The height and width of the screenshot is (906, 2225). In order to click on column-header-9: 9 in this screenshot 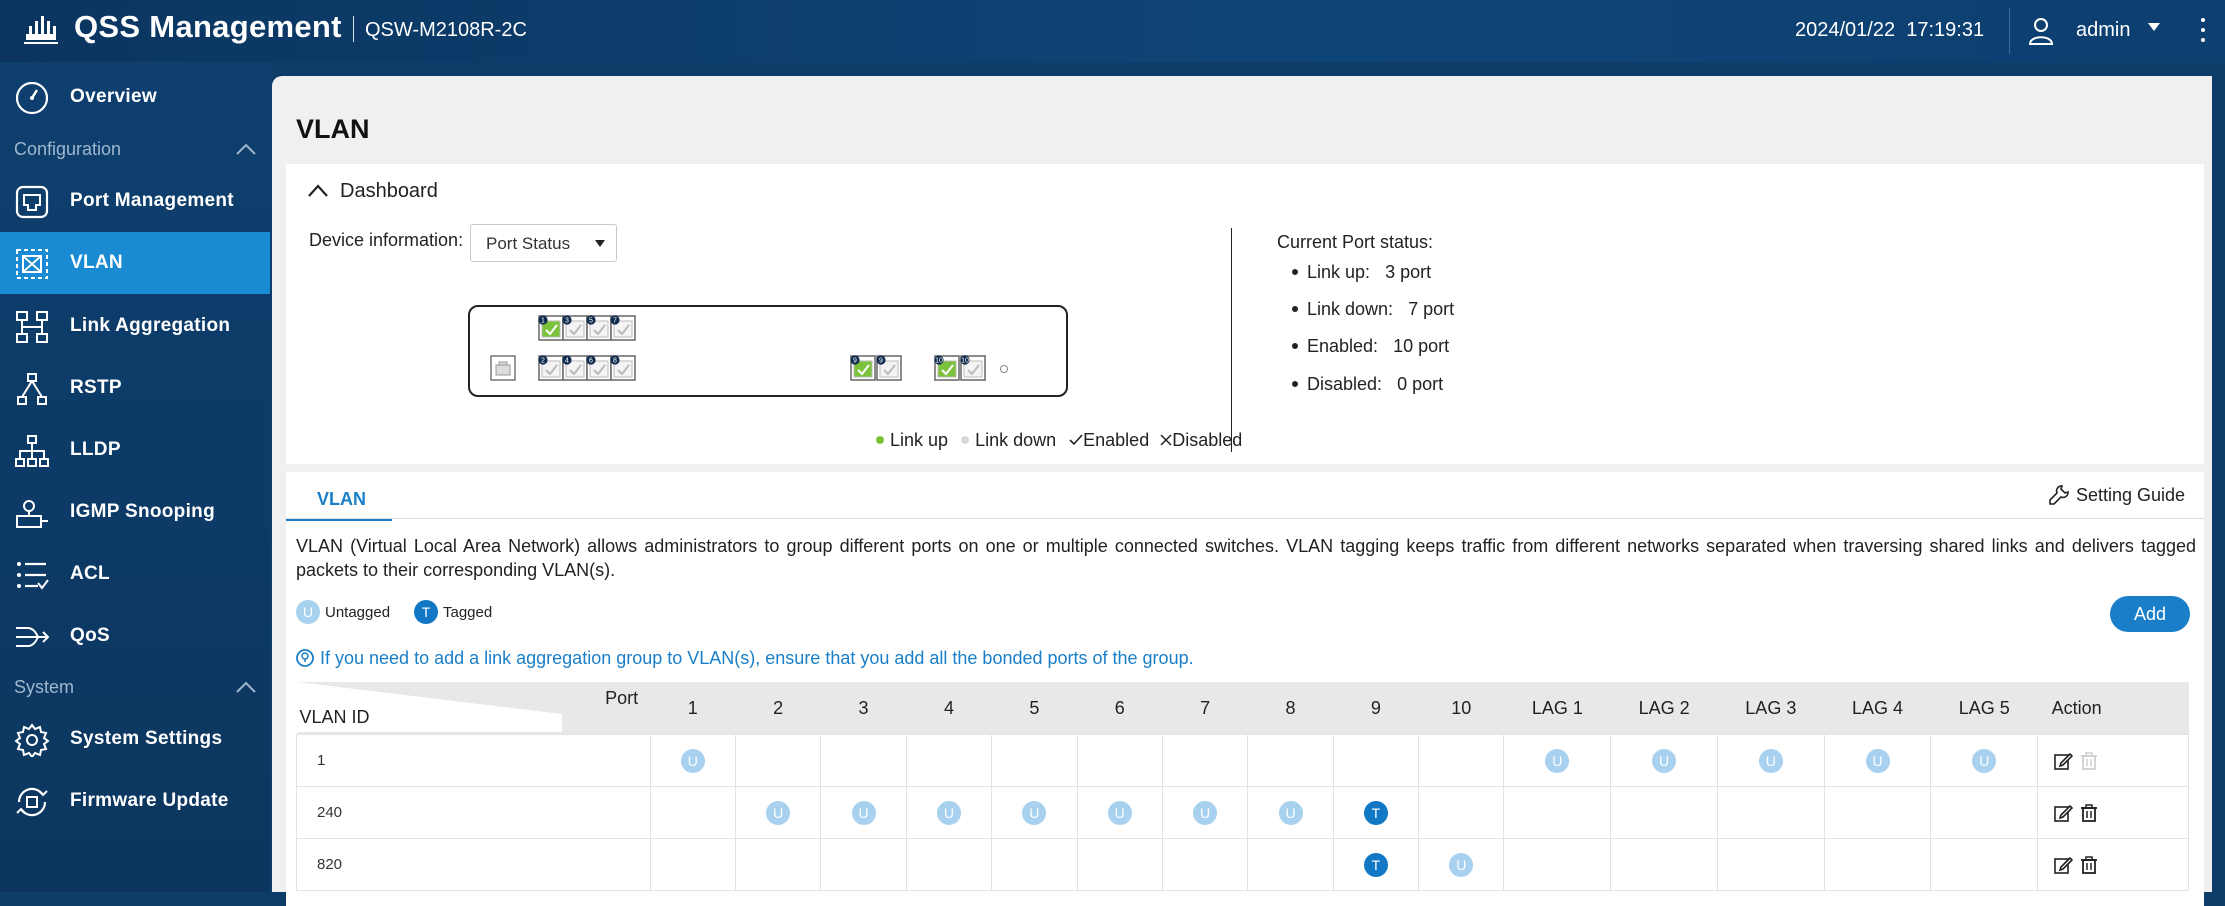, I will do `click(1376, 708)`.